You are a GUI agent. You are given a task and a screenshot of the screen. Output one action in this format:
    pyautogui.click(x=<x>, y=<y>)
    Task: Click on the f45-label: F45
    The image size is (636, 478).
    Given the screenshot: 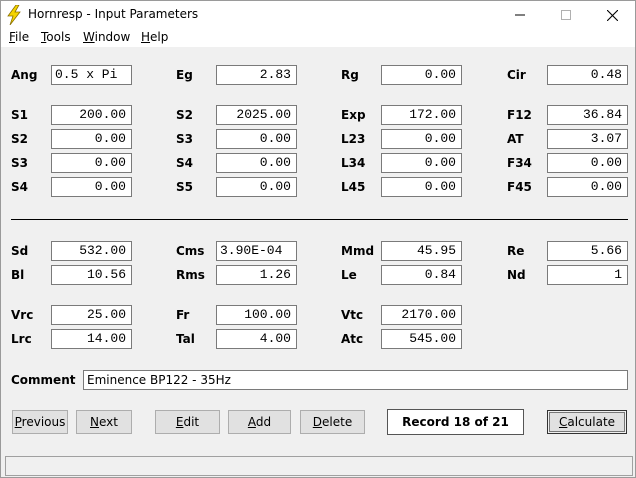 What is the action you would take?
    pyautogui.click(x=519, y=187)
    